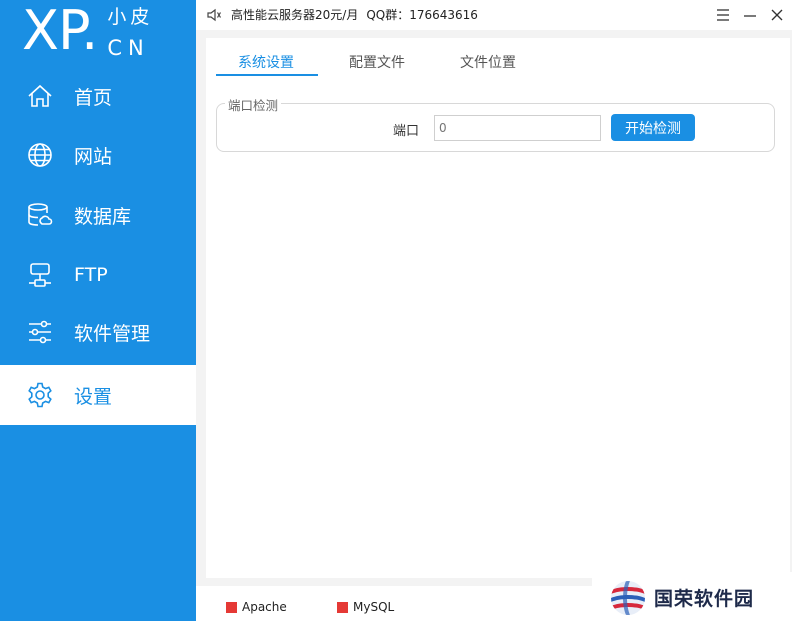  Describe the element at coordinates (253, 104) in the screenshot. I see `group-legend: 端口检测` at that location.